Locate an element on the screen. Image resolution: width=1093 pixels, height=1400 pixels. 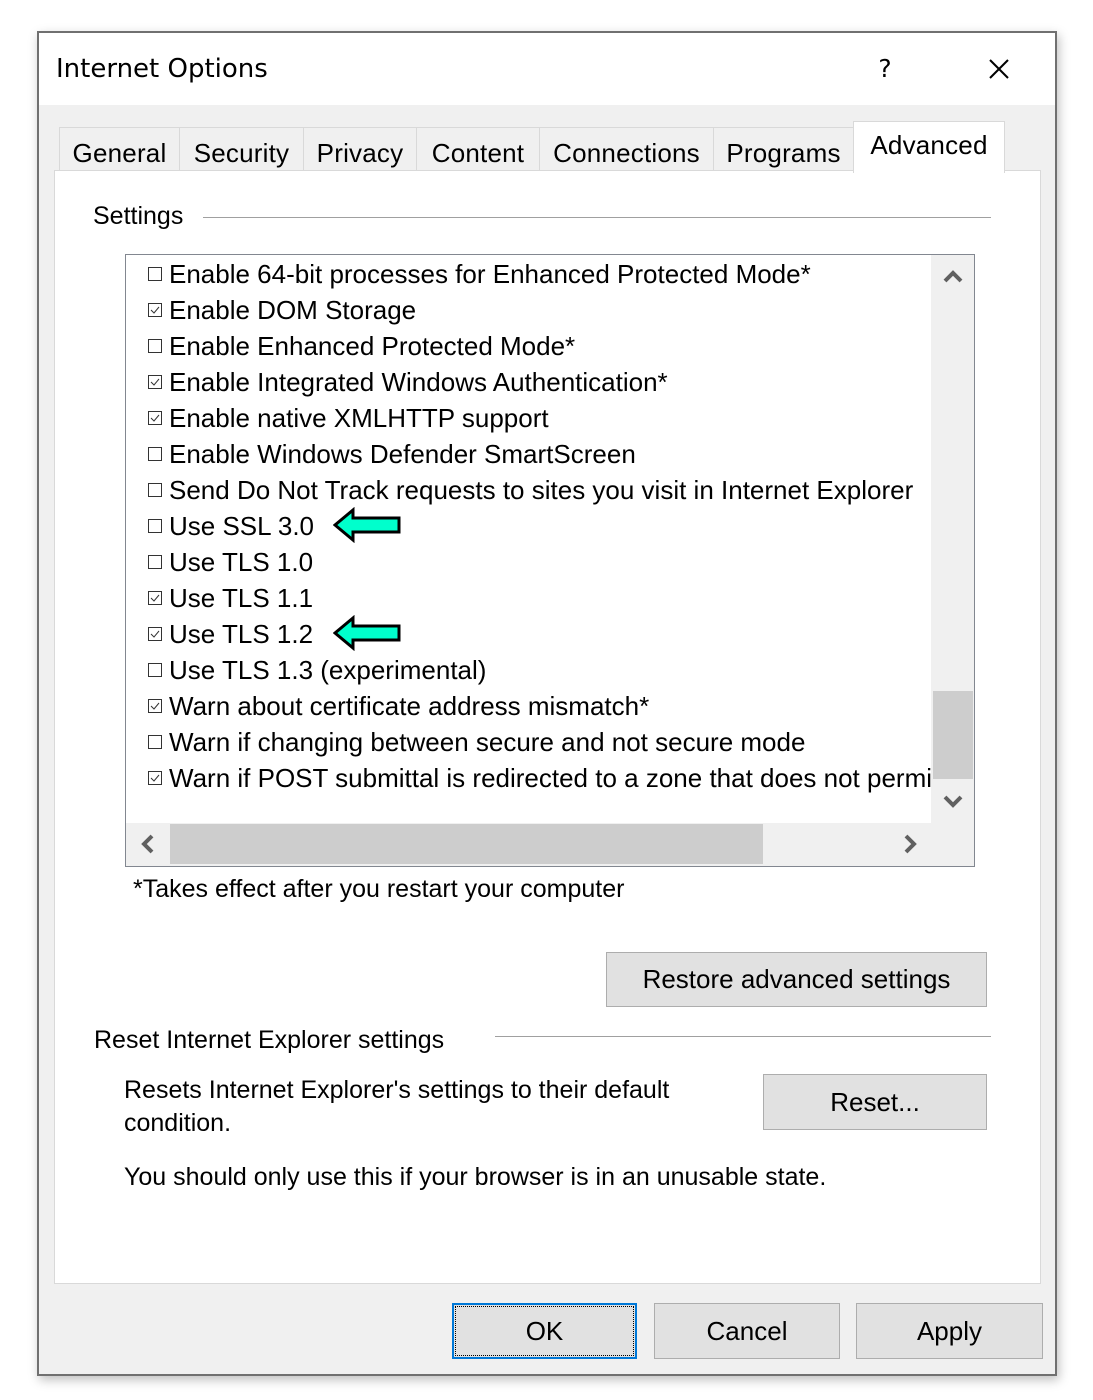
settings-group-label: Settings is located at coordinates (142, 216).